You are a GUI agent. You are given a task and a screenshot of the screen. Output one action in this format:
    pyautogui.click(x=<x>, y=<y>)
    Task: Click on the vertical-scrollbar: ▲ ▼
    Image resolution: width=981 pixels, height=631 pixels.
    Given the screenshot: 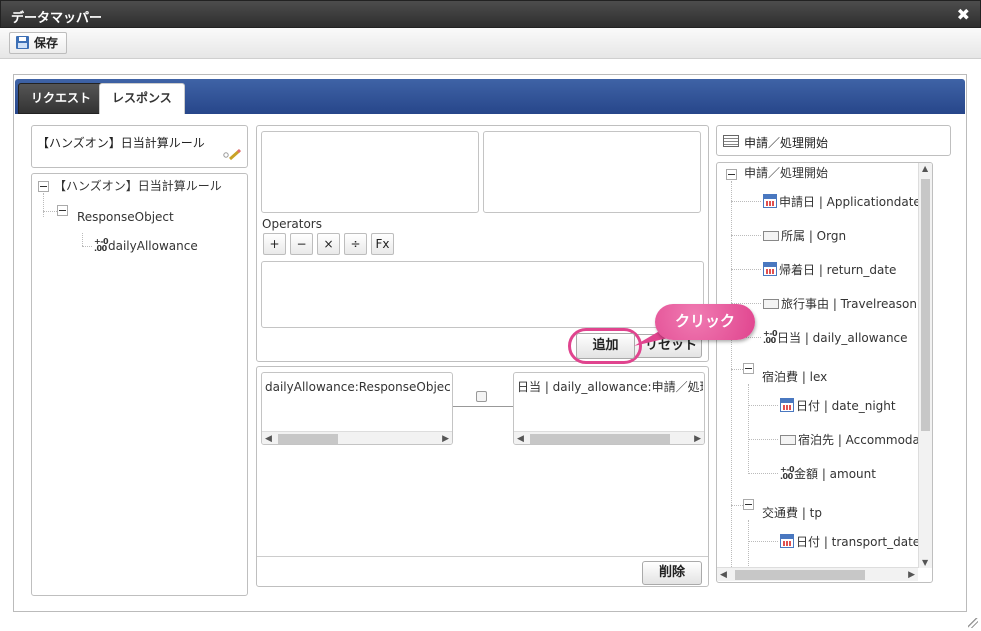 What is the action you would take?
    pyautogui.click(x=925, y=365)
    